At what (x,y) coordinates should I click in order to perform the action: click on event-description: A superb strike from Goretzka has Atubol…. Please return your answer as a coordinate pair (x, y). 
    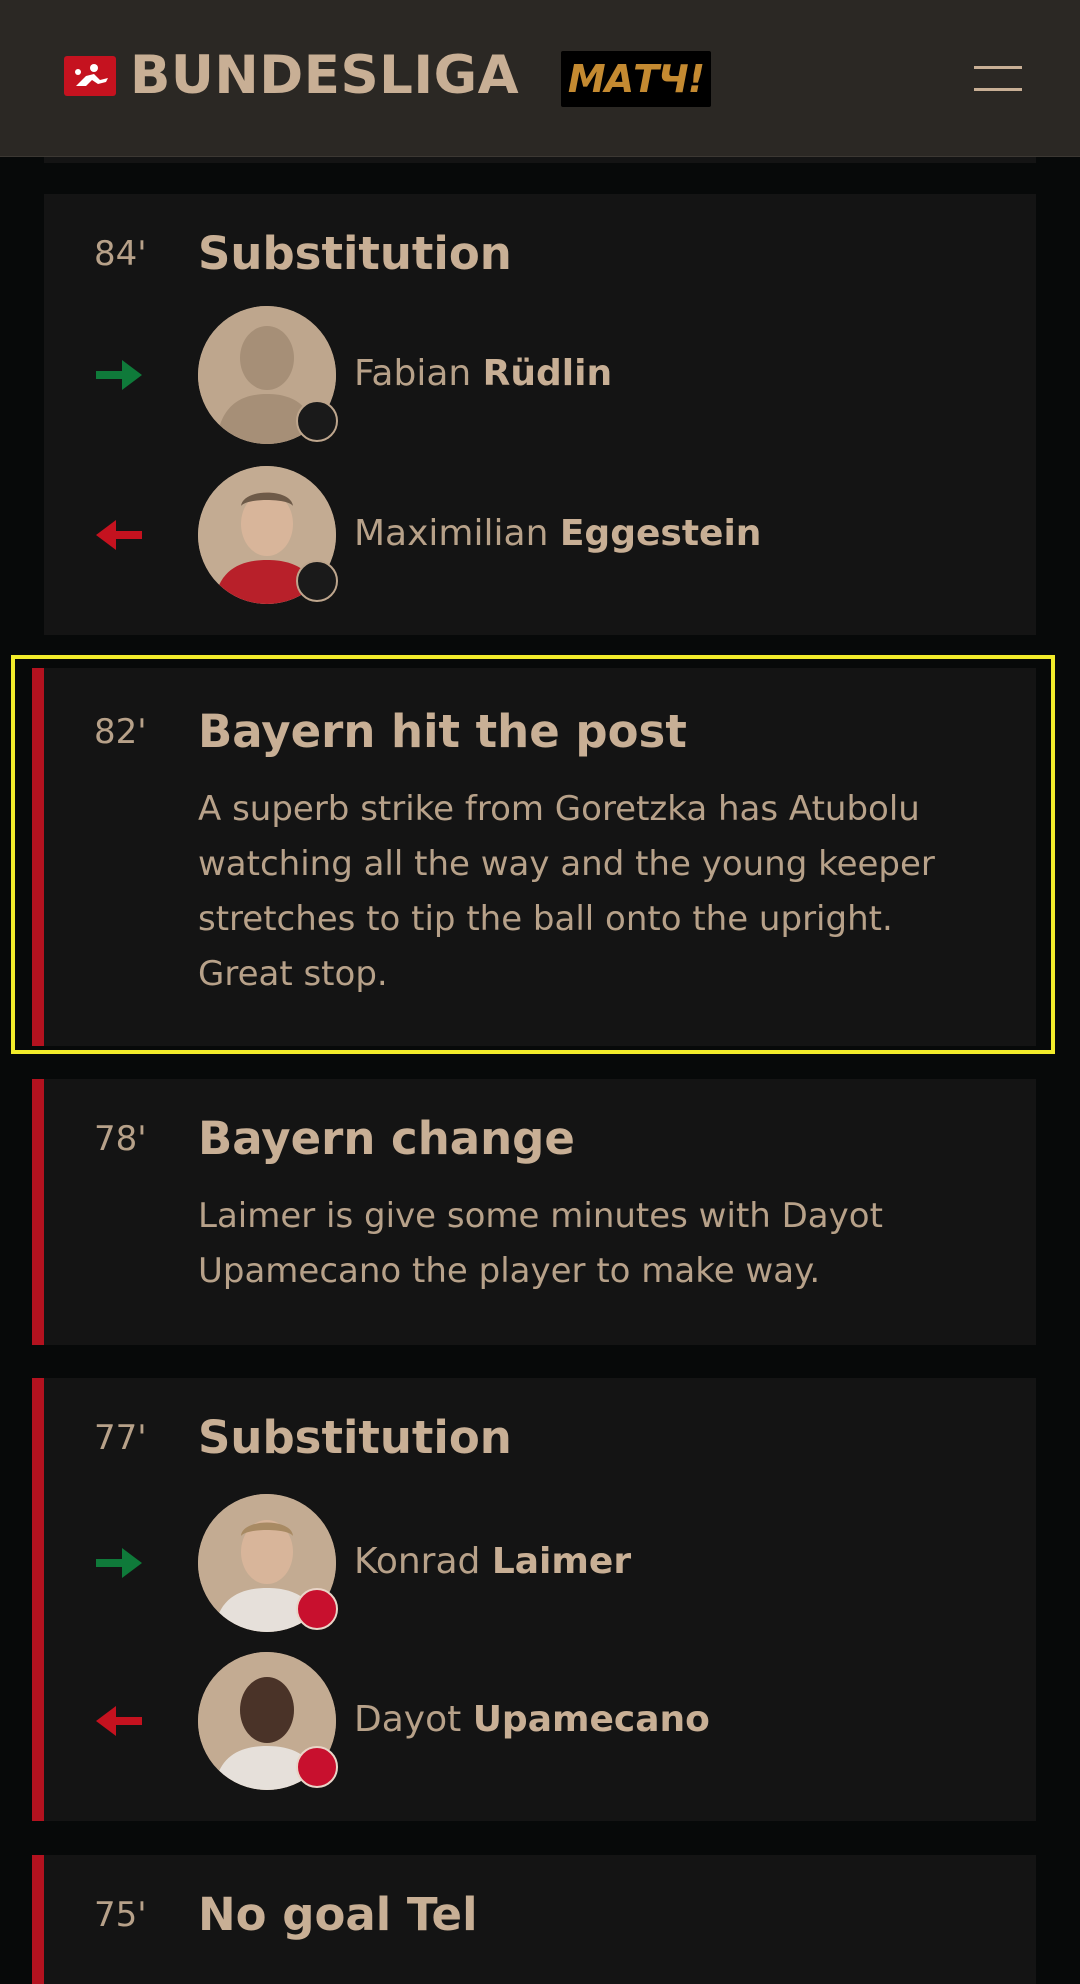
    Looking at the image, I should click on (566, 891).